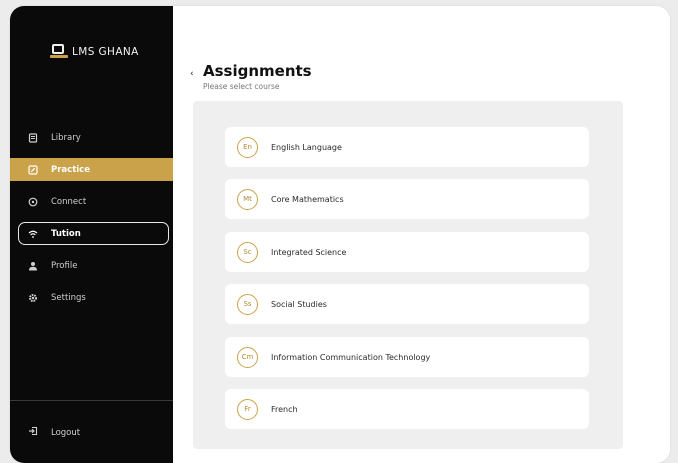  Describe the element at coordinates (33, 137) in the screenshot. I see `book-icon` at that location.